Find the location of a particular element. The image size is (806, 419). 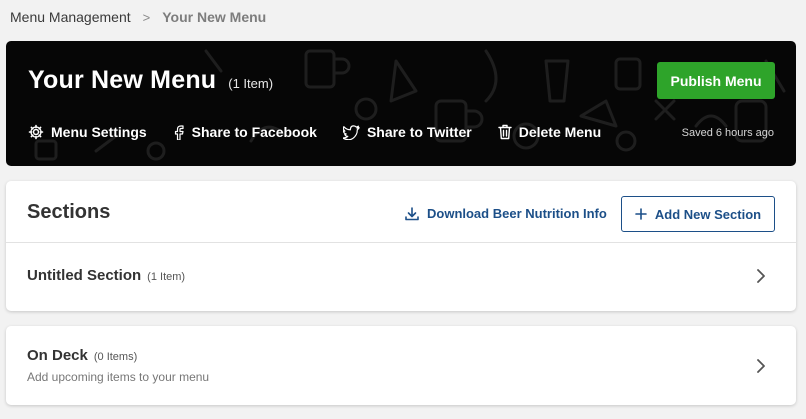

share-facebook-button: Share to Facebook is located at coordinates (245, 132).